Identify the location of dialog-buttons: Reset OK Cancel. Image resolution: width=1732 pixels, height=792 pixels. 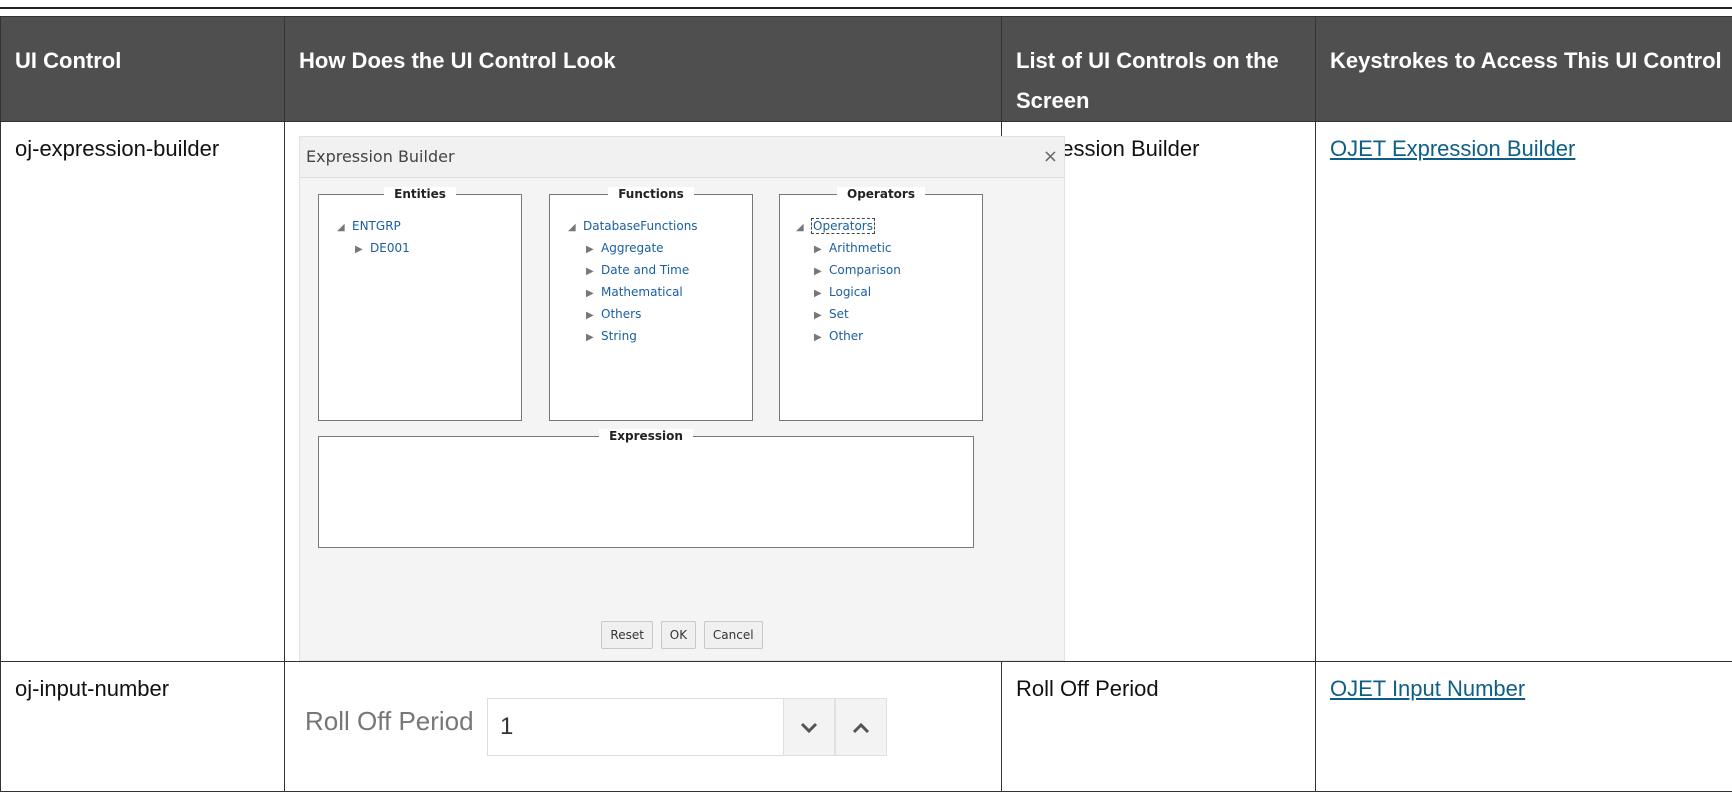
(682, 635).